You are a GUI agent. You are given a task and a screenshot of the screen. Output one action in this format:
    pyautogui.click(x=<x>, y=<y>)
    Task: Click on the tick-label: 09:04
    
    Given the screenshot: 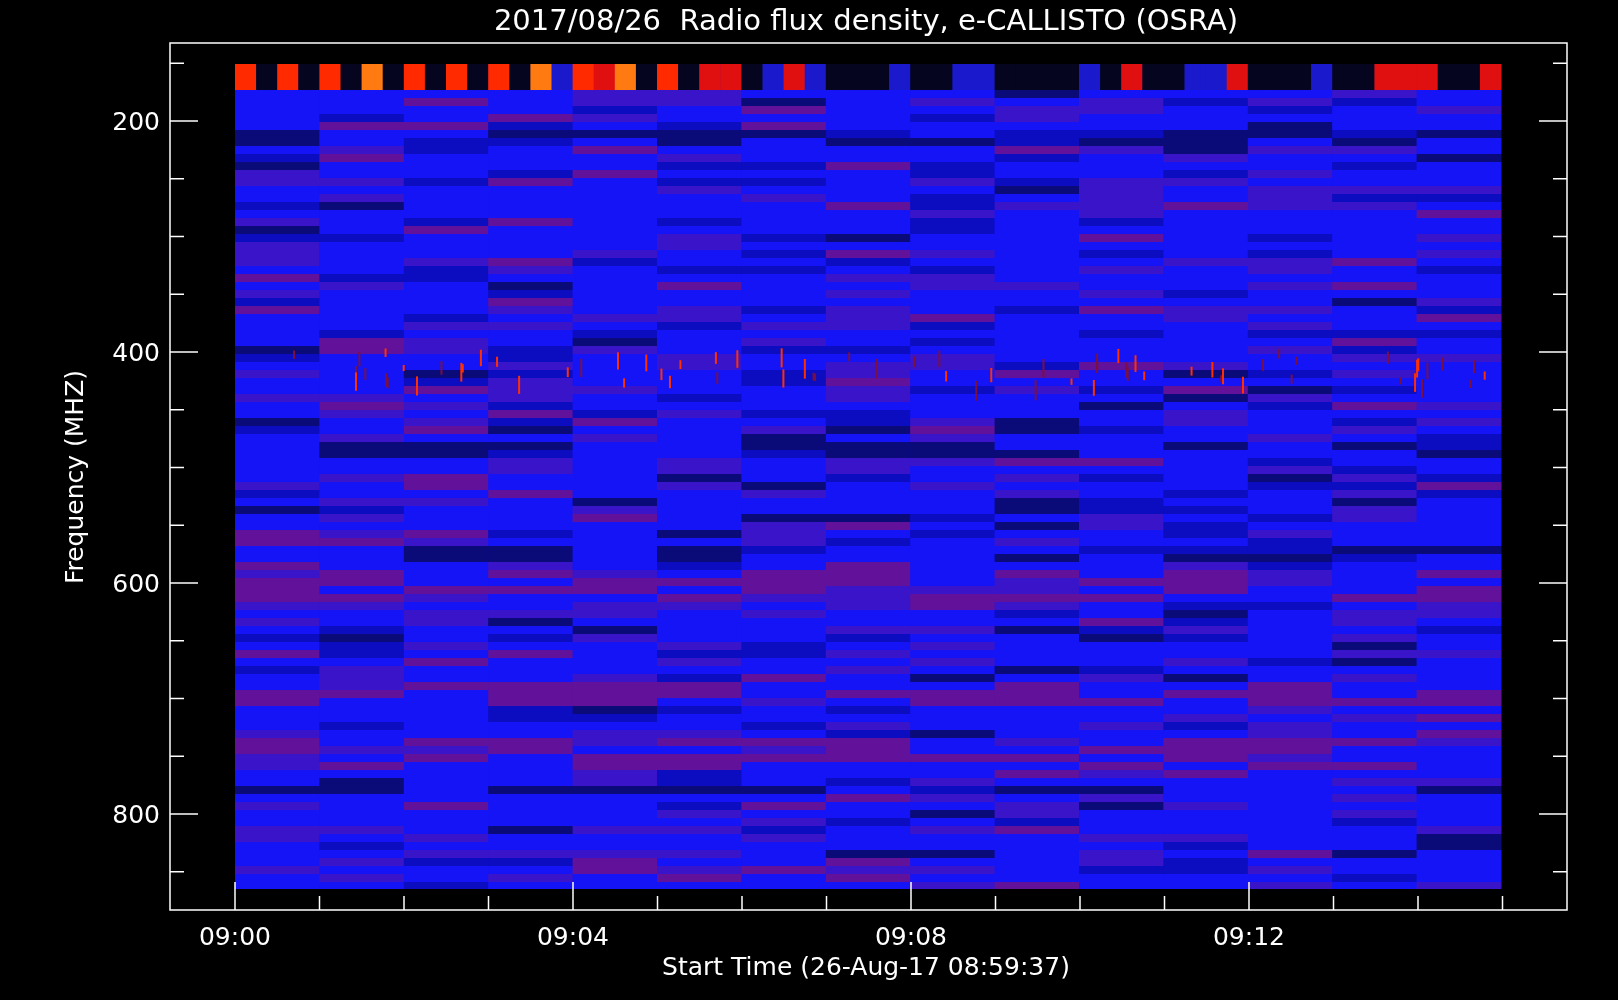 What is the action you would take?
    pyautogui.click(x=573, y=936)
    